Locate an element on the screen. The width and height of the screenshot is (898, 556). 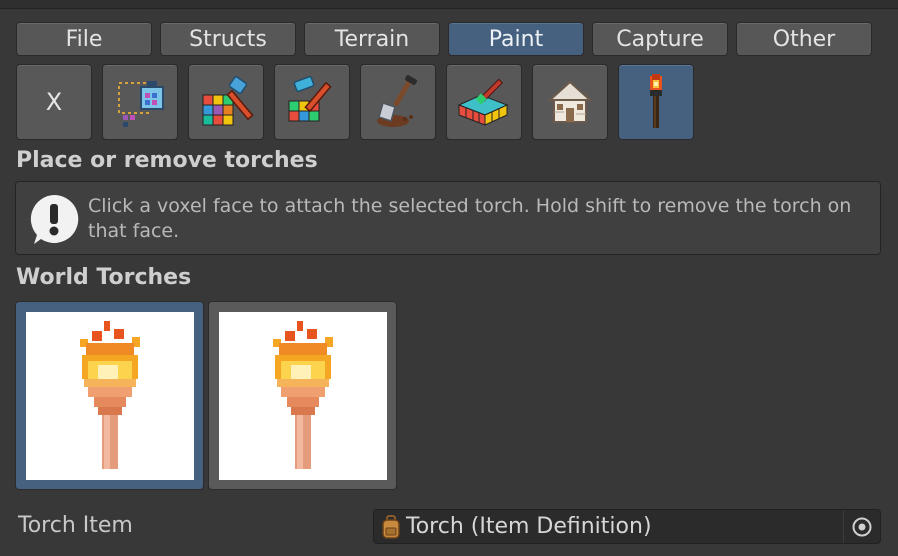
world-torches-title: World Torches is located at coordinates (104, 277).